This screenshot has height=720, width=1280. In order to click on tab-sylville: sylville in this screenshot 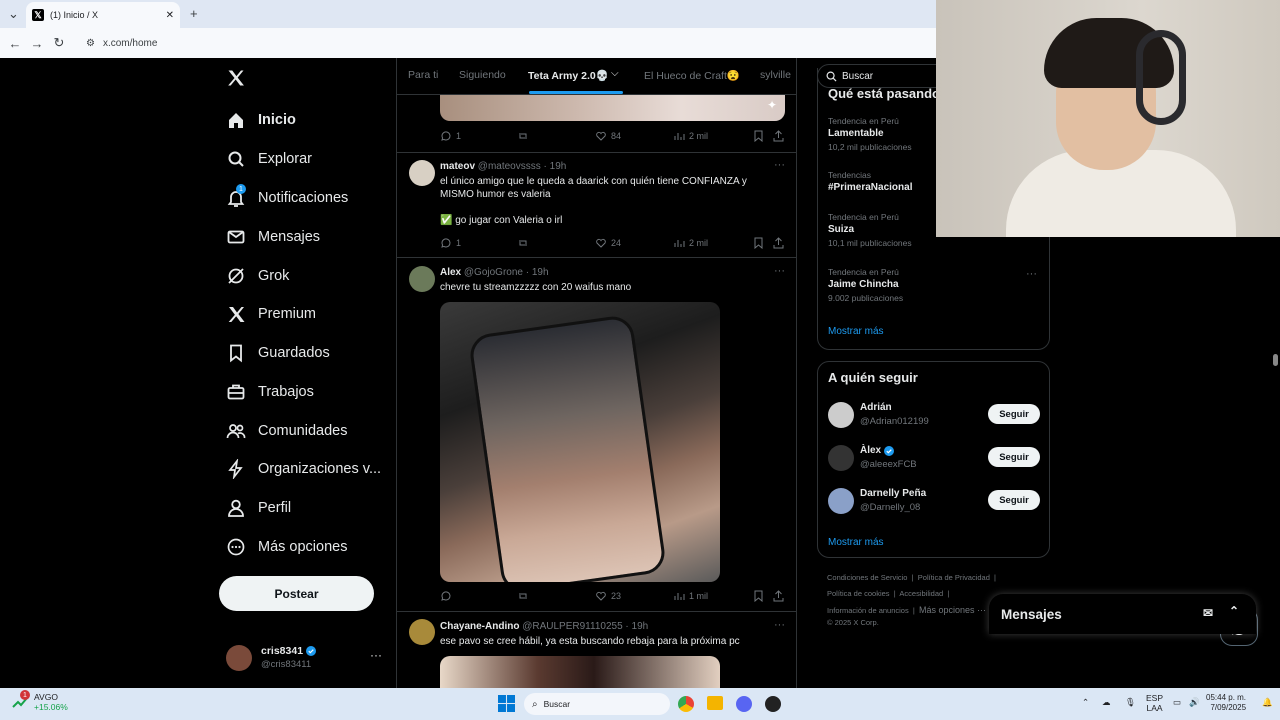, I will do `click(775, 75)`.